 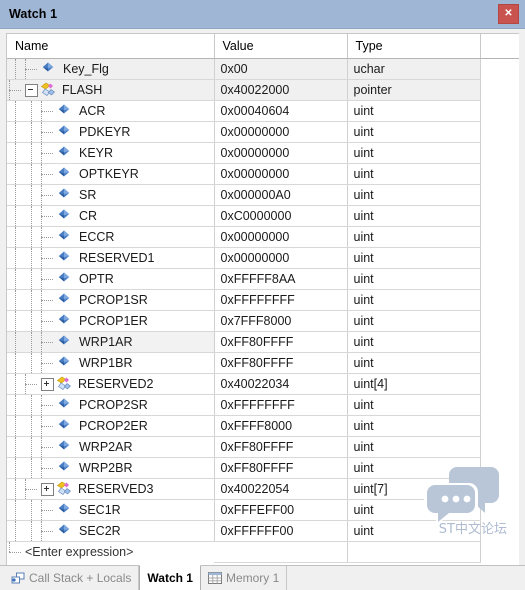 I want to click on table-row: WRP2AR 0xFF80FFFF uint, so click(x=263, y=447).